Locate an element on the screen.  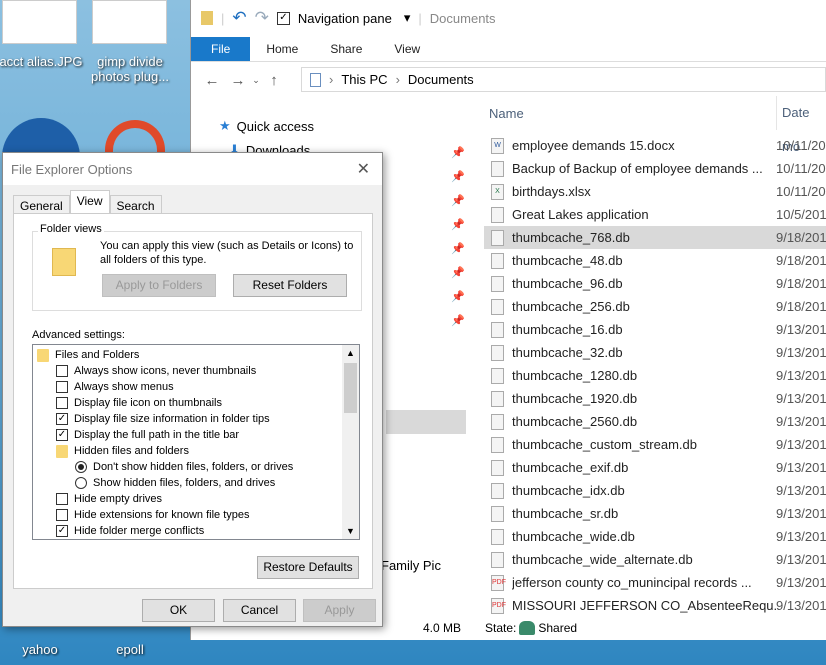
file-row: thumbcache_768.db 9/18/201 is located at coordinates (655, 237).